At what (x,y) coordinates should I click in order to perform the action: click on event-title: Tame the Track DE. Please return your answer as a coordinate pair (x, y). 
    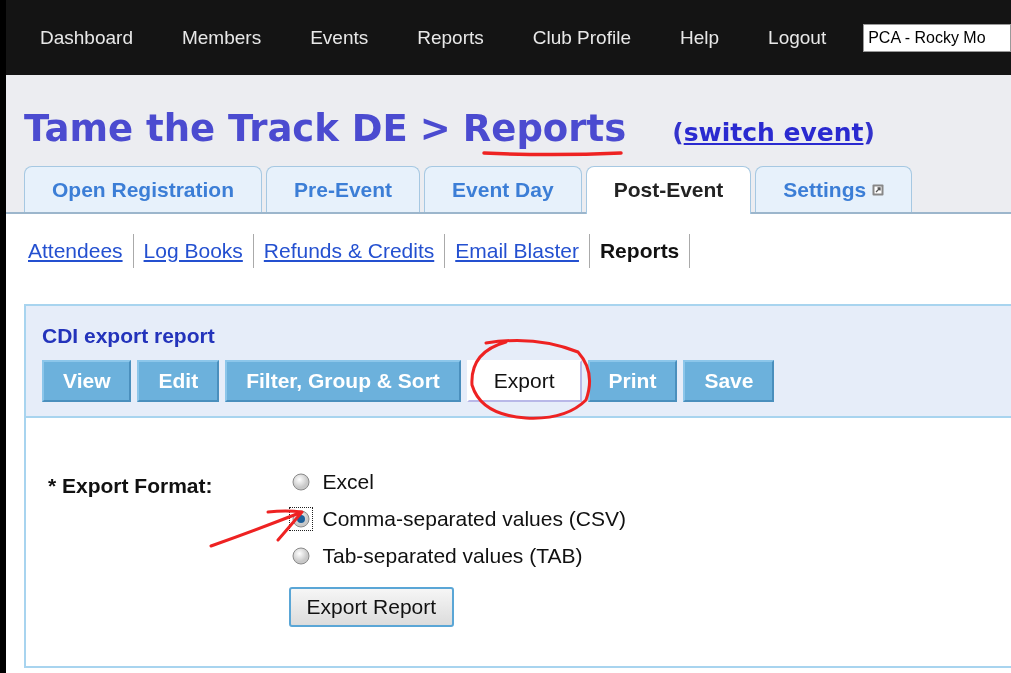
    Looking at the image, I should click on (216, 128).